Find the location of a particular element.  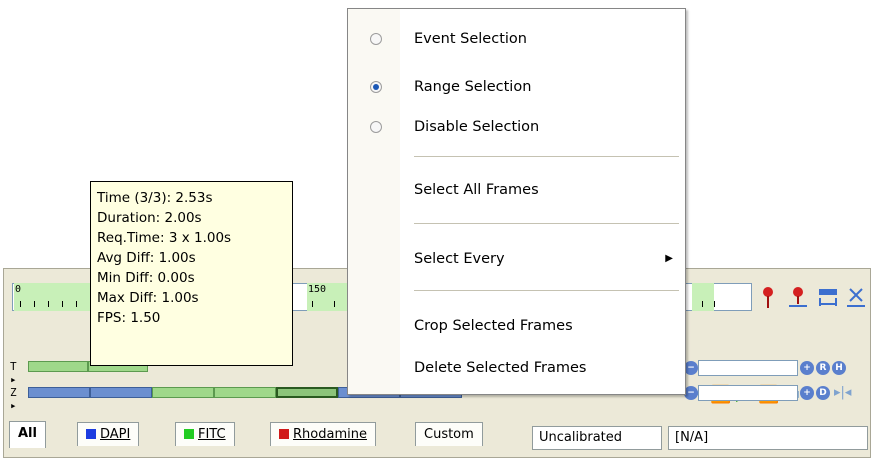

menu-item-event-selection: Event Selection is located at coordinates (516, 39).